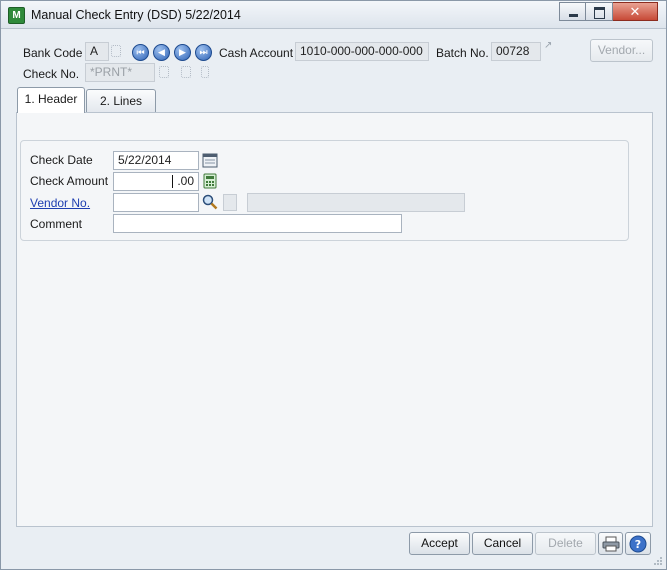 This screenshot has width=667, height=570. Describe the element at coordinates (362, 51) in the screenshot. I see `cash-account-field: 1010-000-000-000-000` at that location.